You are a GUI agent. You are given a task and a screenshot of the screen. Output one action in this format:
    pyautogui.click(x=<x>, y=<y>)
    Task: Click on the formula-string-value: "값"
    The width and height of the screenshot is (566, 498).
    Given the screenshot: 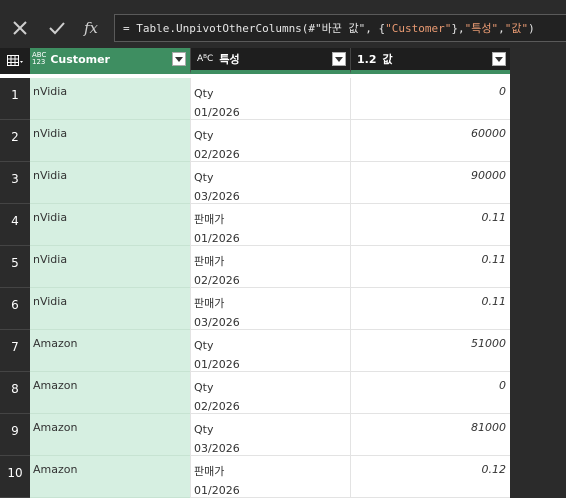 What is the action you would take?
    pyautogui.click(x=516, y=28)
    